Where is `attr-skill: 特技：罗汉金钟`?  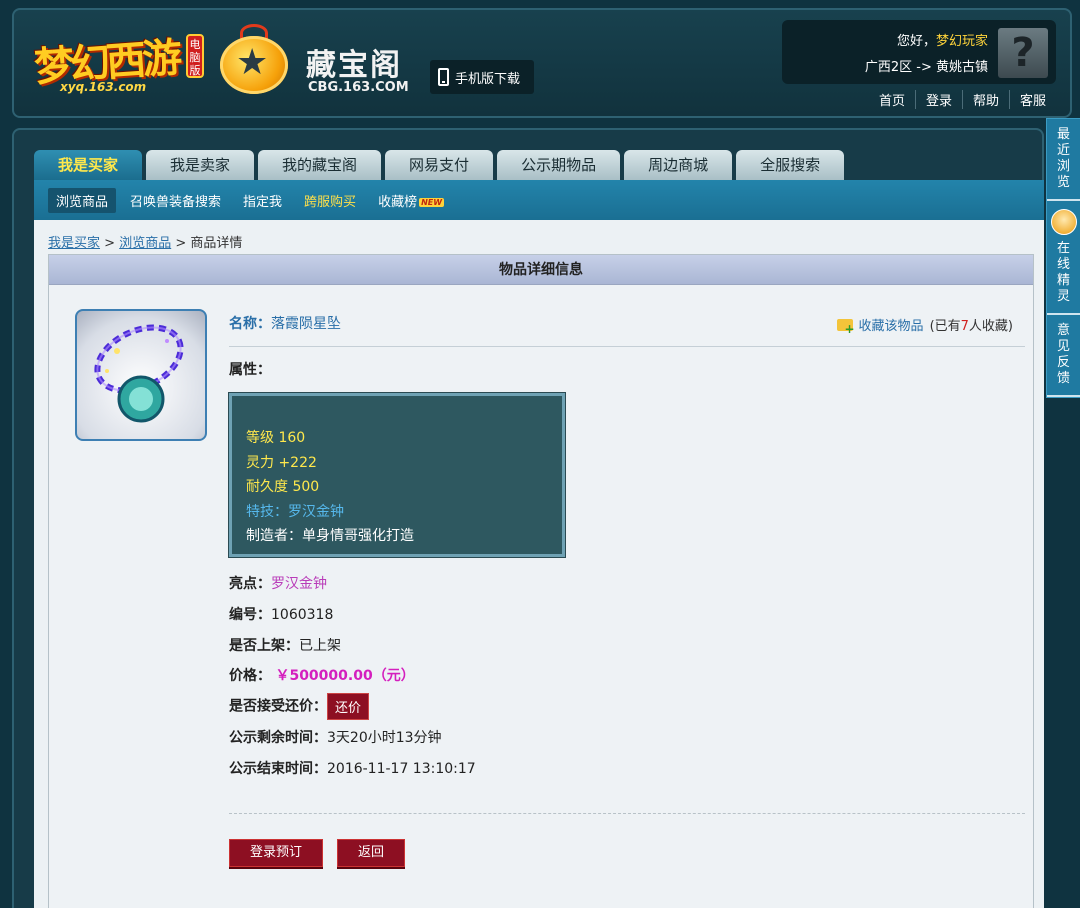
attr-skill: 特技：罗汉金钟 is located at coordinates (295, 511).